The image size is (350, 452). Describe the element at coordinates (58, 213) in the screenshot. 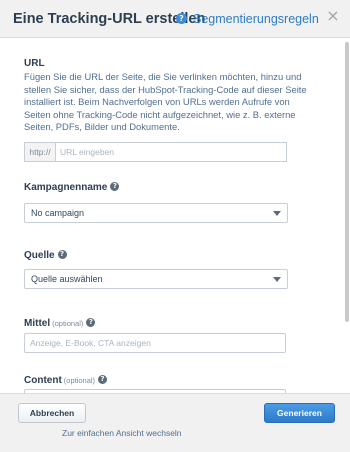

I see `campaign-selected-value: No campaign` at that location.